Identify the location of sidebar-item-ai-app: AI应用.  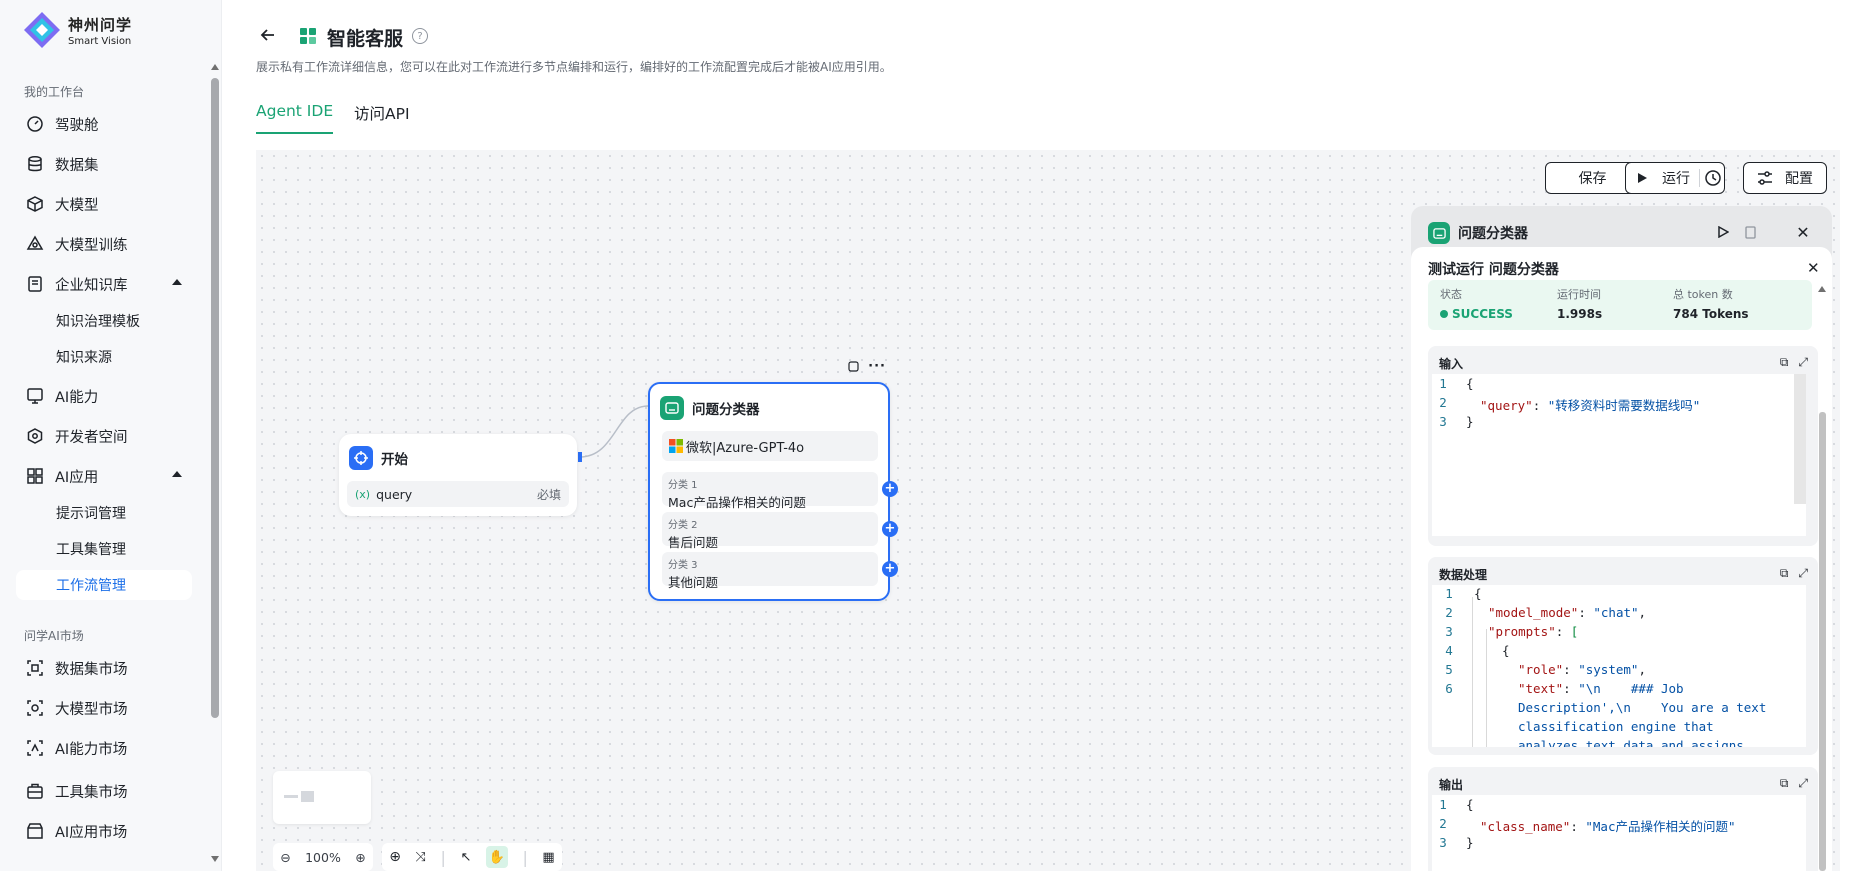
(104, 476).